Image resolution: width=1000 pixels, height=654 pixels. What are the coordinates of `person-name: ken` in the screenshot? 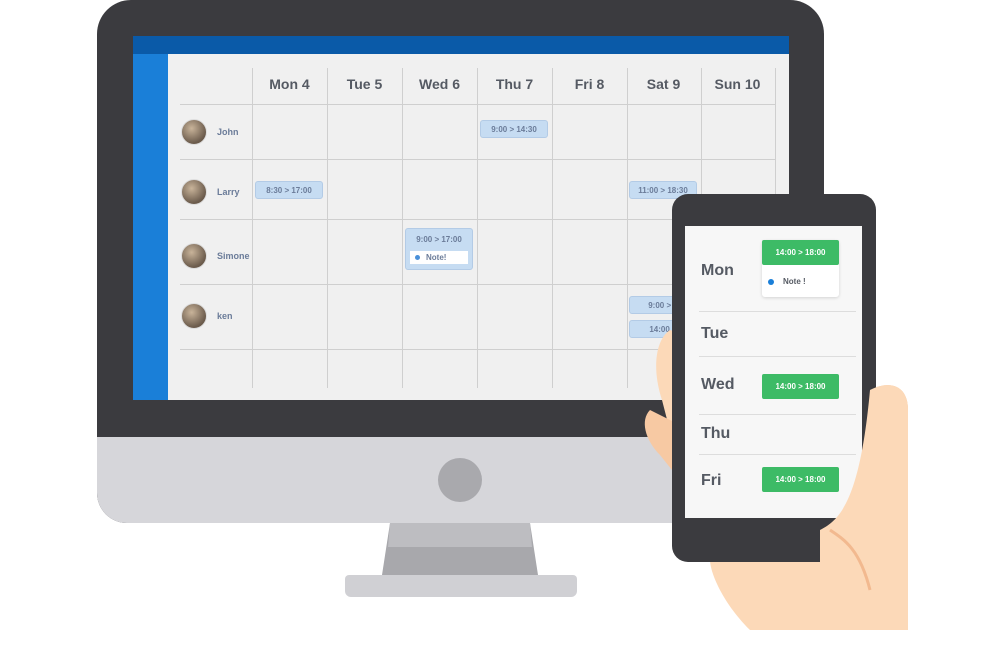 It's located at (225, 316).